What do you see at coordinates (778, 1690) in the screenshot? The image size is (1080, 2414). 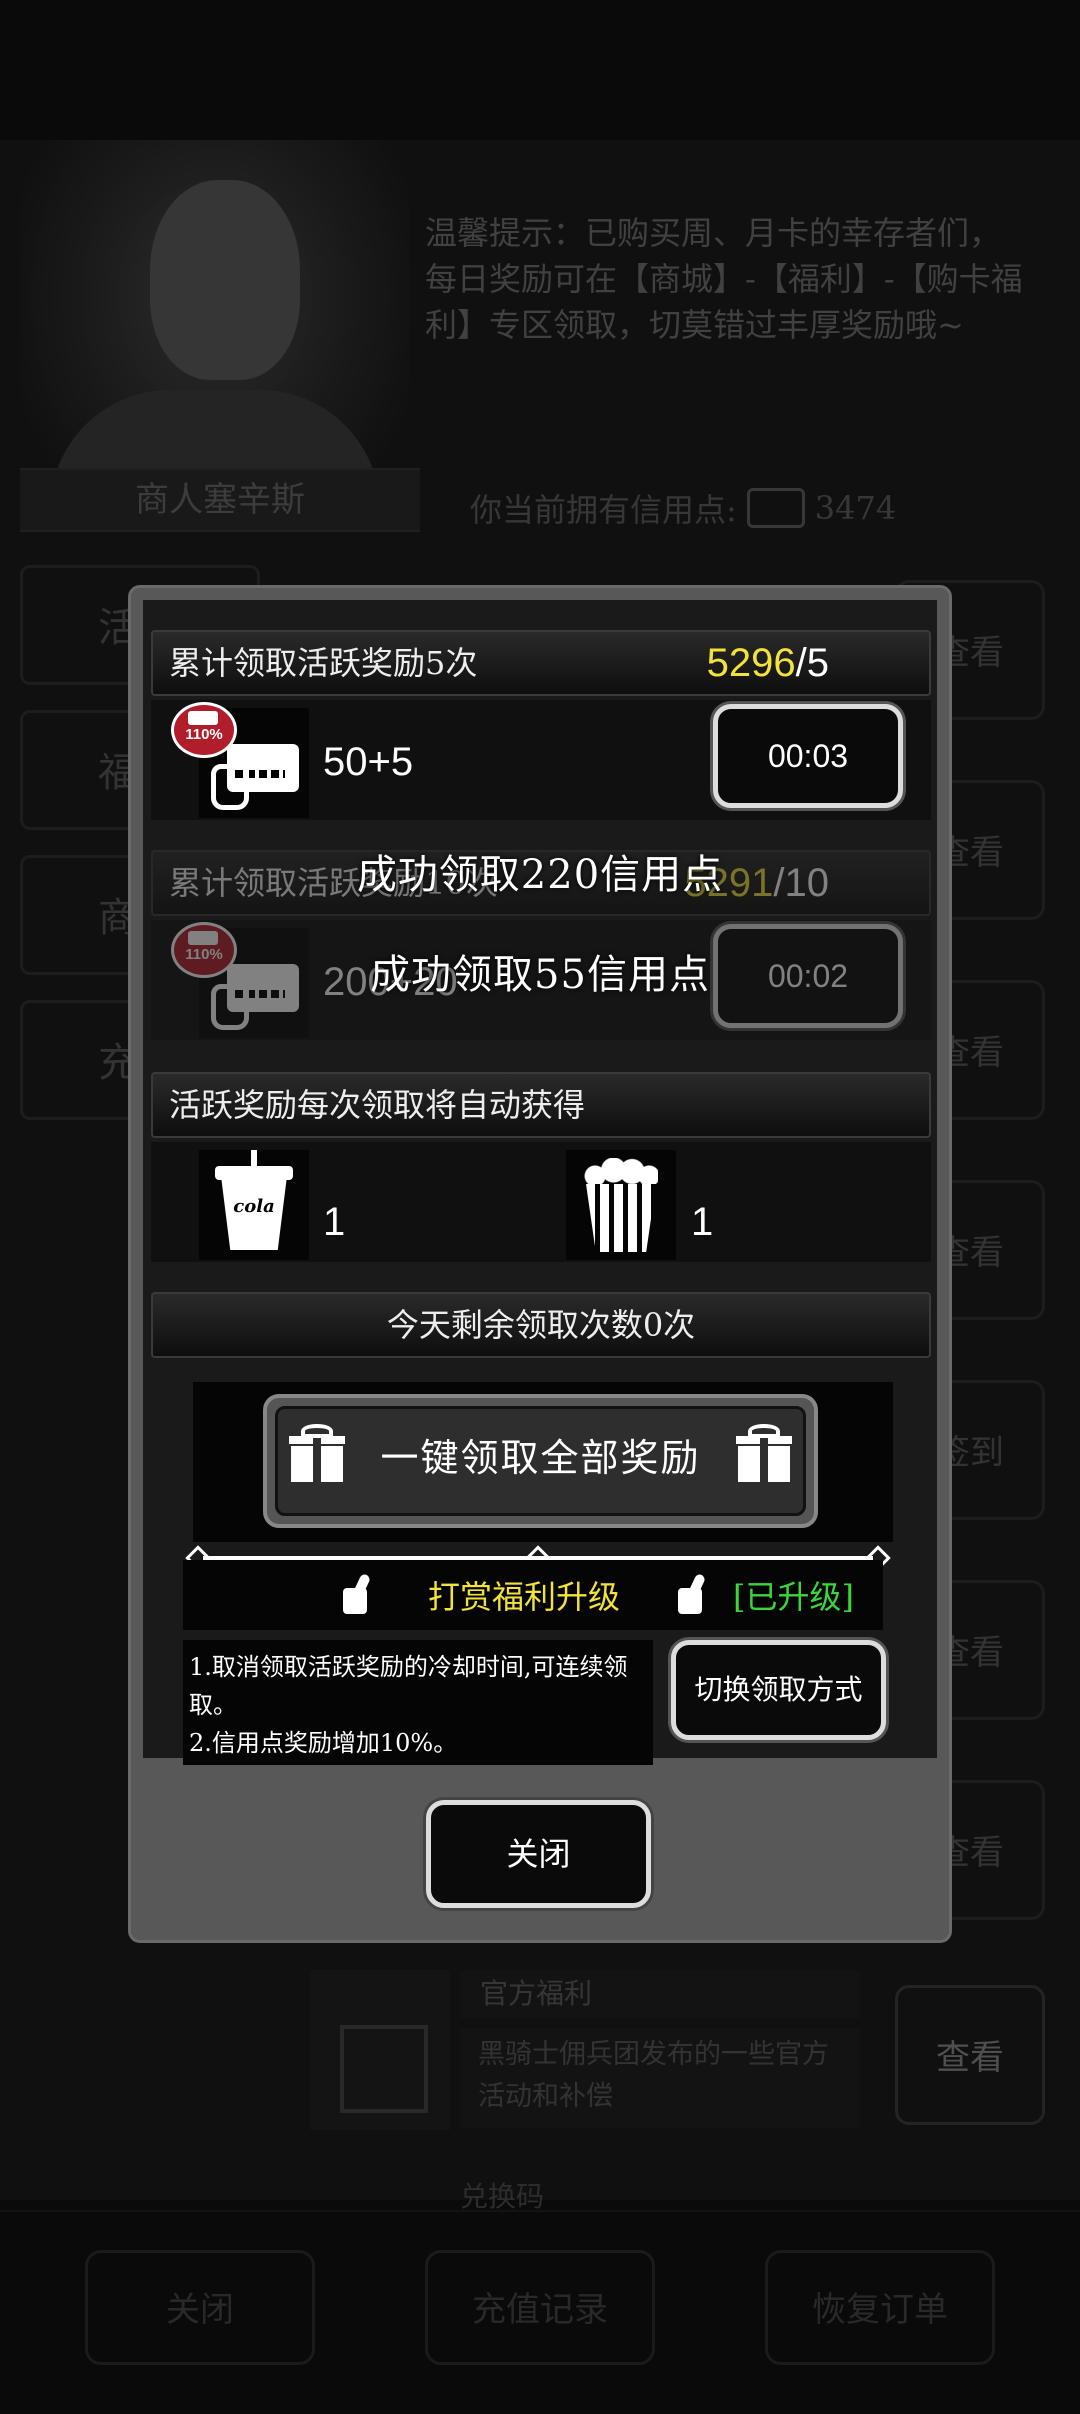 I see `switch-claim-mode-button: 切换领取方式` at bounding box center [778, 1690].